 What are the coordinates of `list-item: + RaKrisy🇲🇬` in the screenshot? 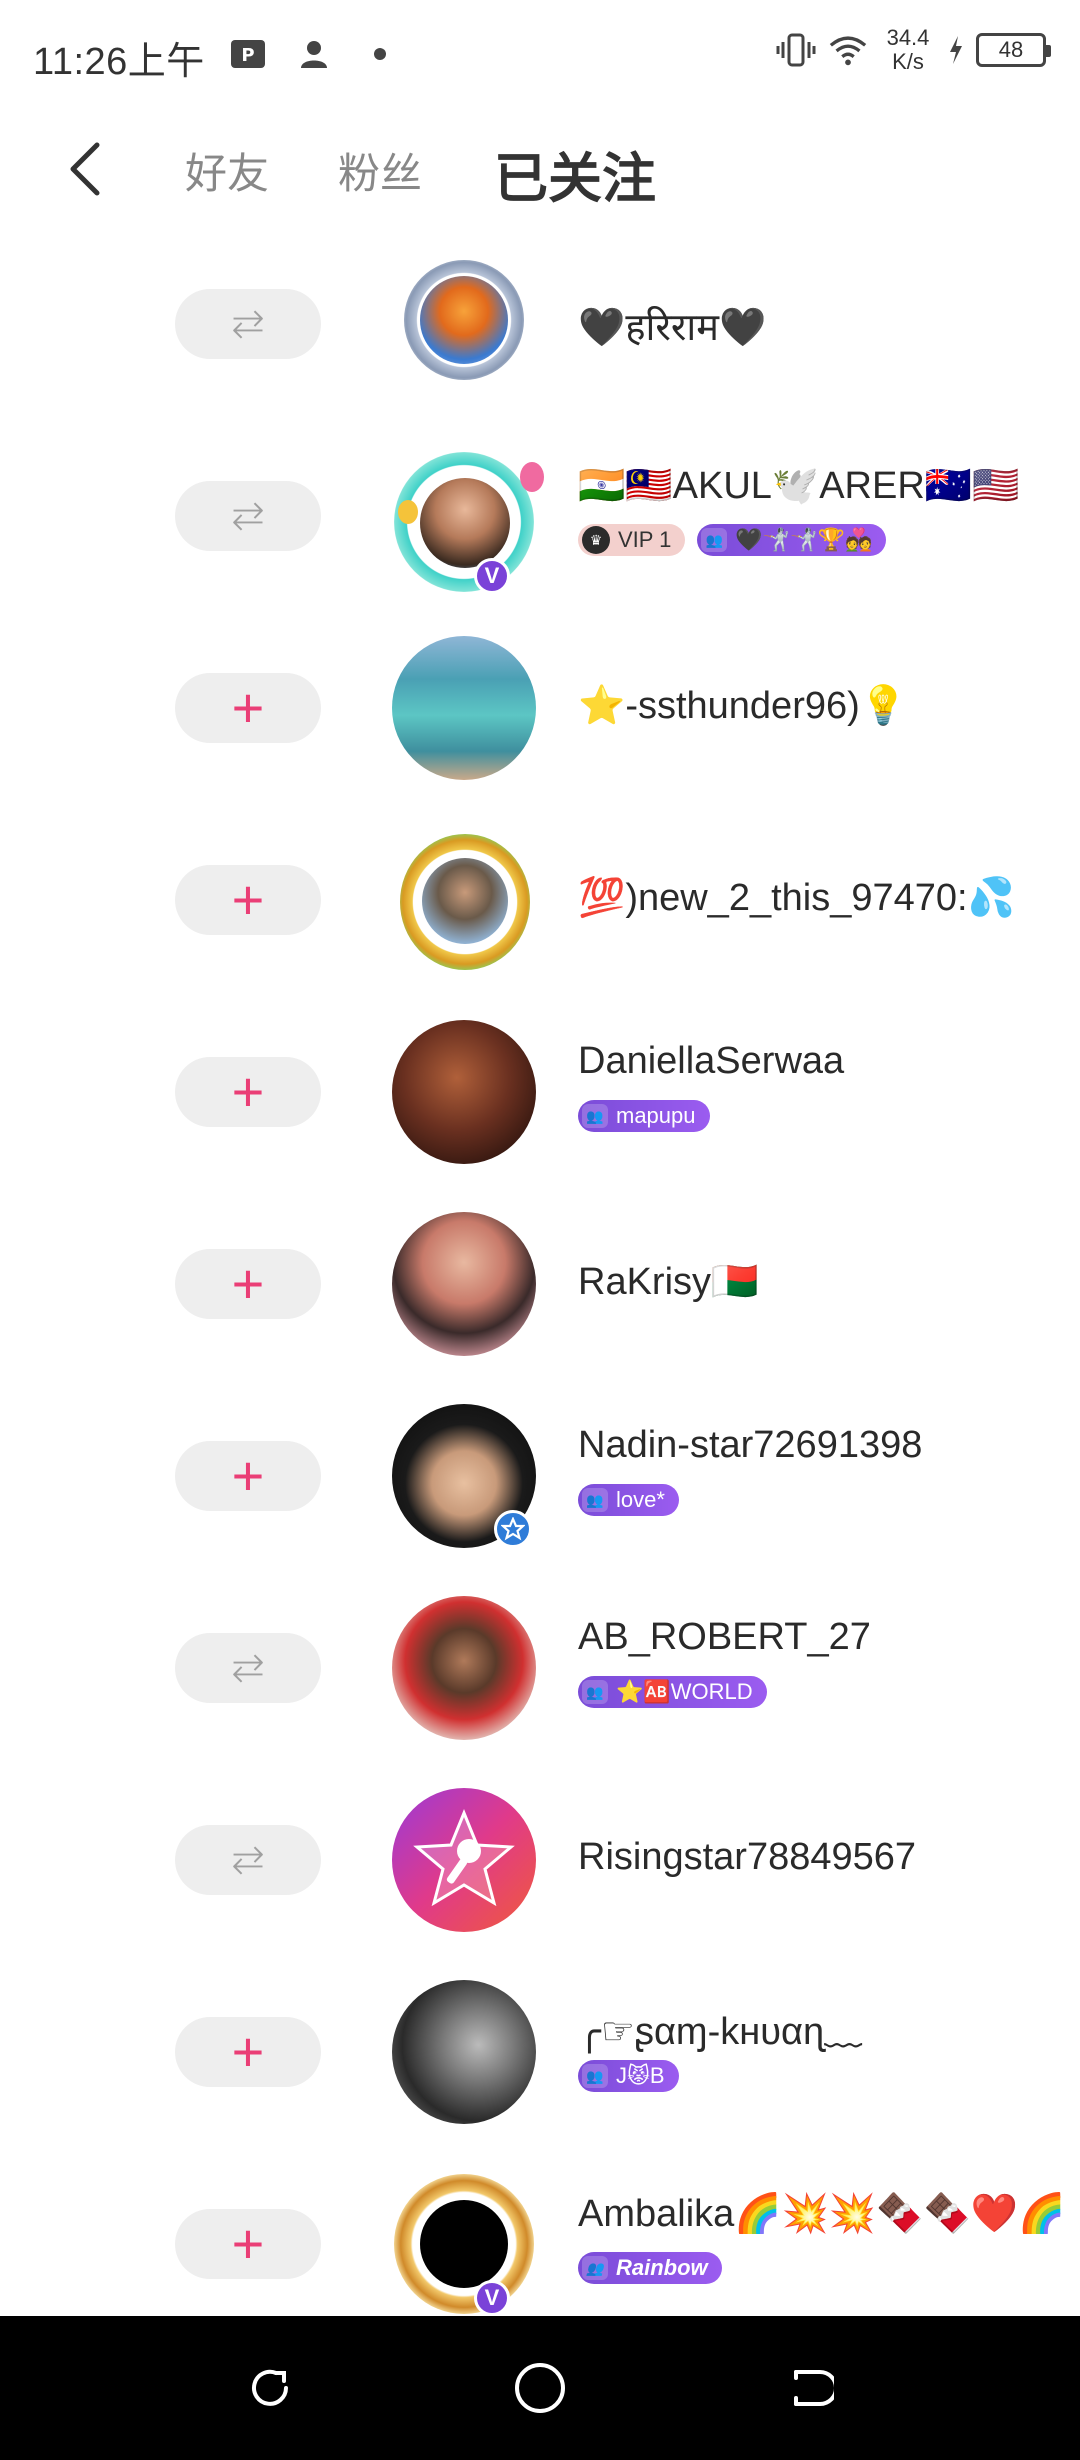 It's located at (540, 1286).